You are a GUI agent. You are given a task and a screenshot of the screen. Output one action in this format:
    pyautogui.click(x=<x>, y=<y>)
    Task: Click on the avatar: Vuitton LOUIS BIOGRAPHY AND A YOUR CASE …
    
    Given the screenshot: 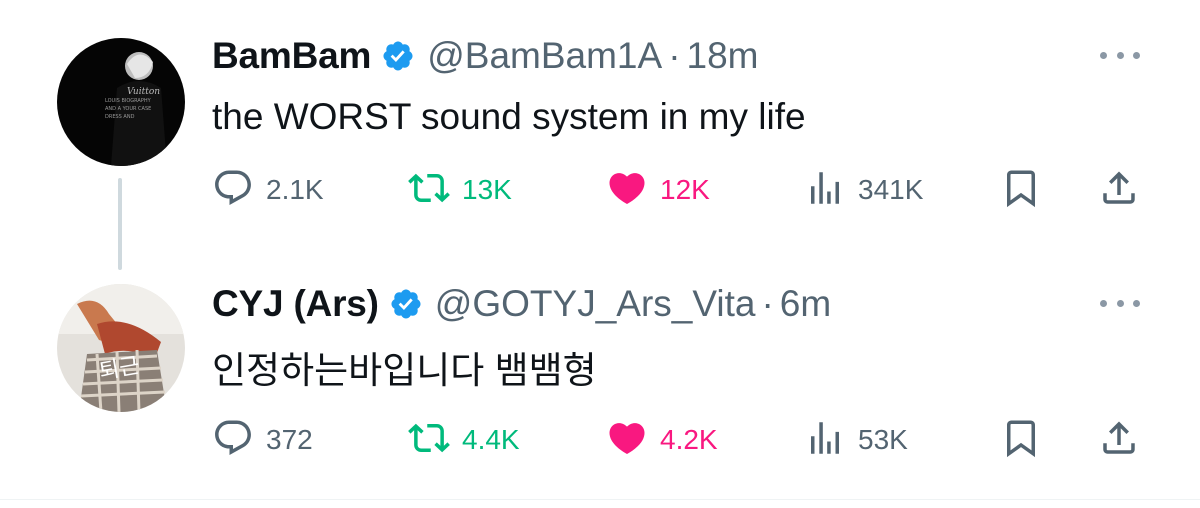 What is the action you would take?
    pyautogui.click(x=121, y=102)
    